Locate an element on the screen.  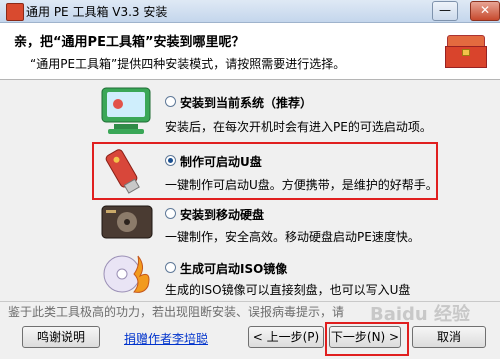
minimize-button: — is located at coordinates (445, 11).